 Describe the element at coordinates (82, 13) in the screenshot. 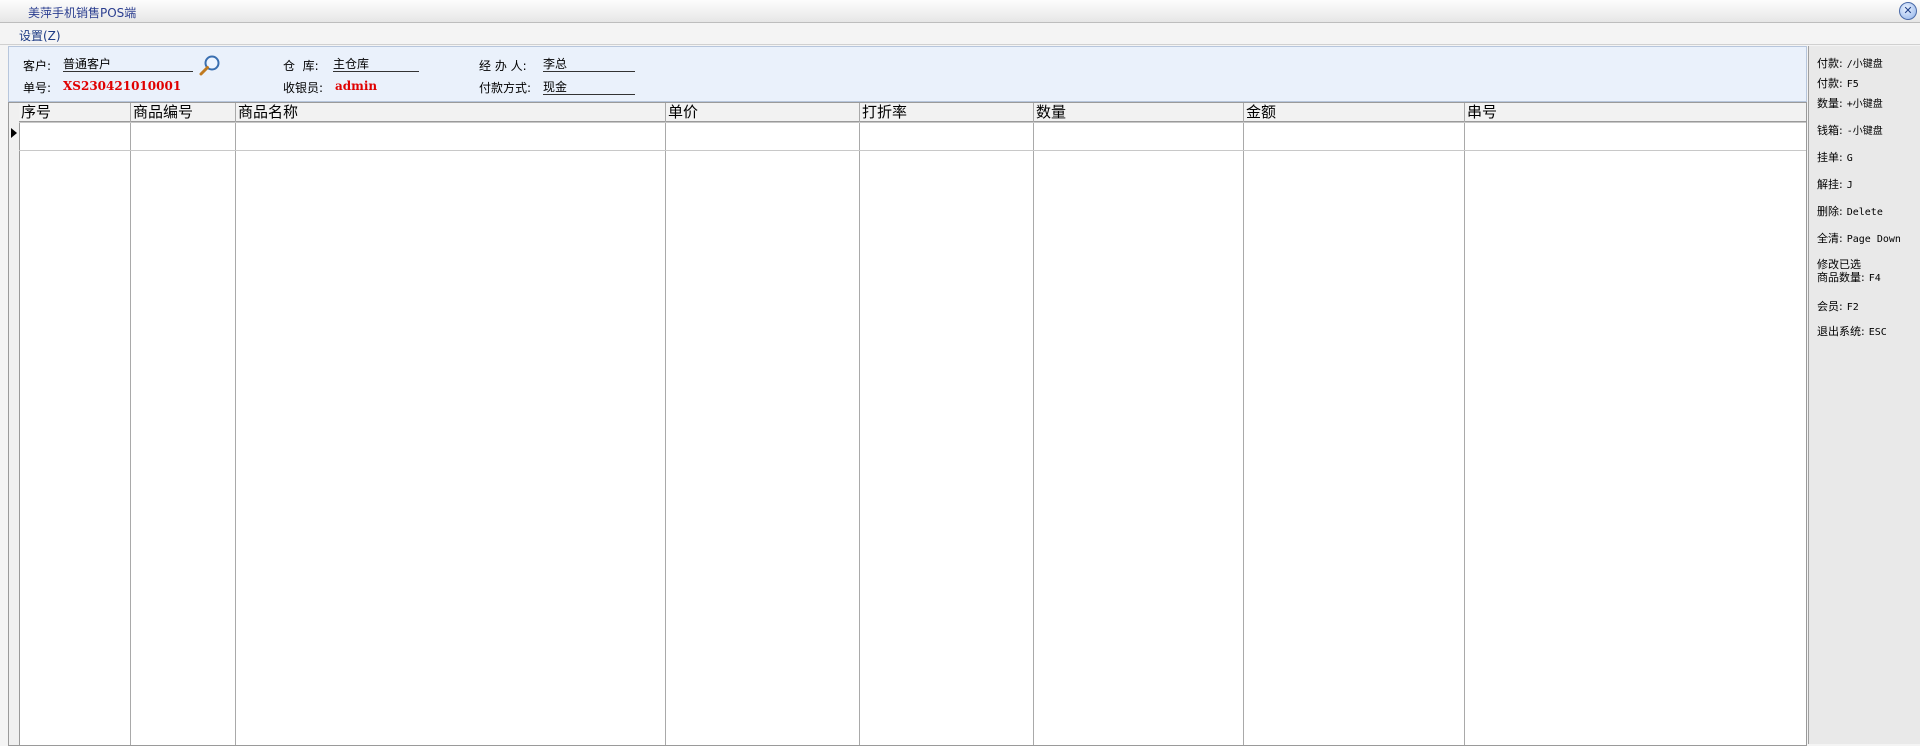

I see `window-title: 美萍手机销售POS端` at that location.